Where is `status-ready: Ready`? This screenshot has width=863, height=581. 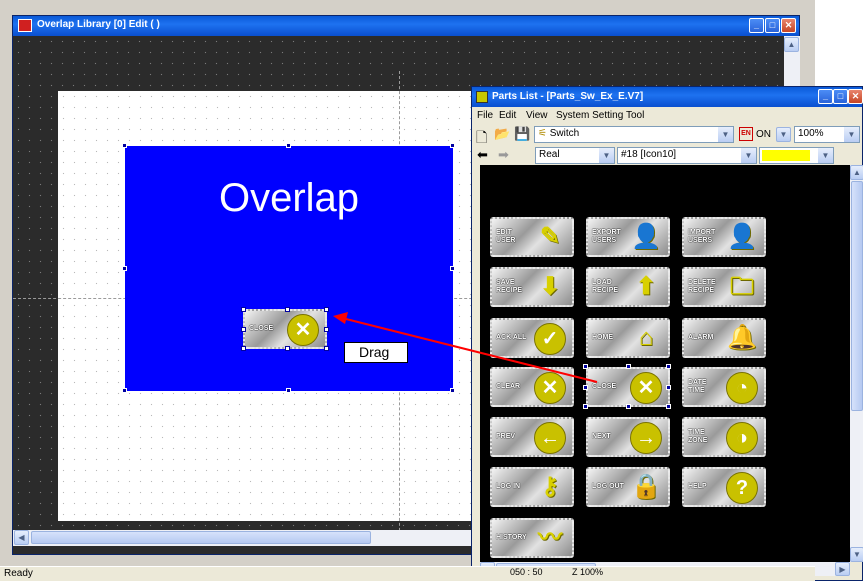 status-ready: Ready is located at coordinates (18, 573).